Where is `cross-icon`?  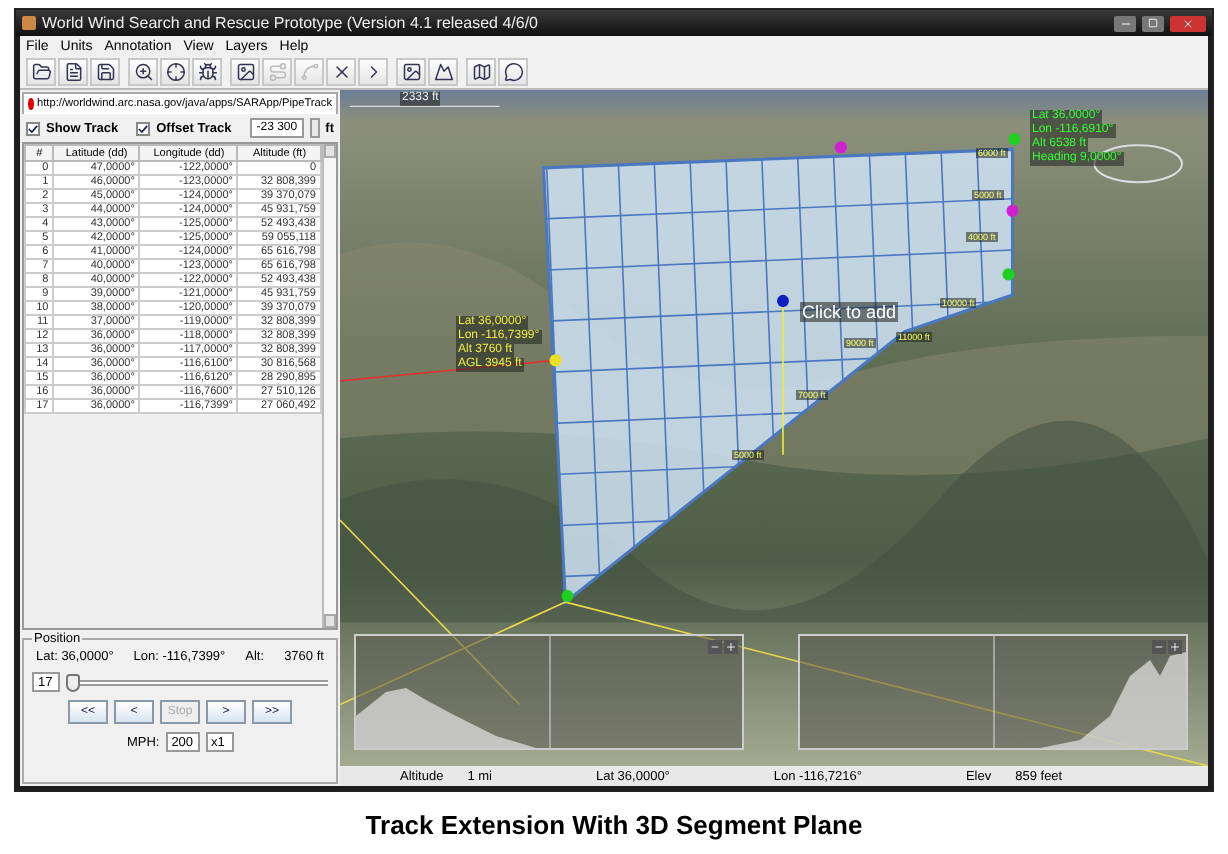 cross-icon is located at coordinates (341, 72).